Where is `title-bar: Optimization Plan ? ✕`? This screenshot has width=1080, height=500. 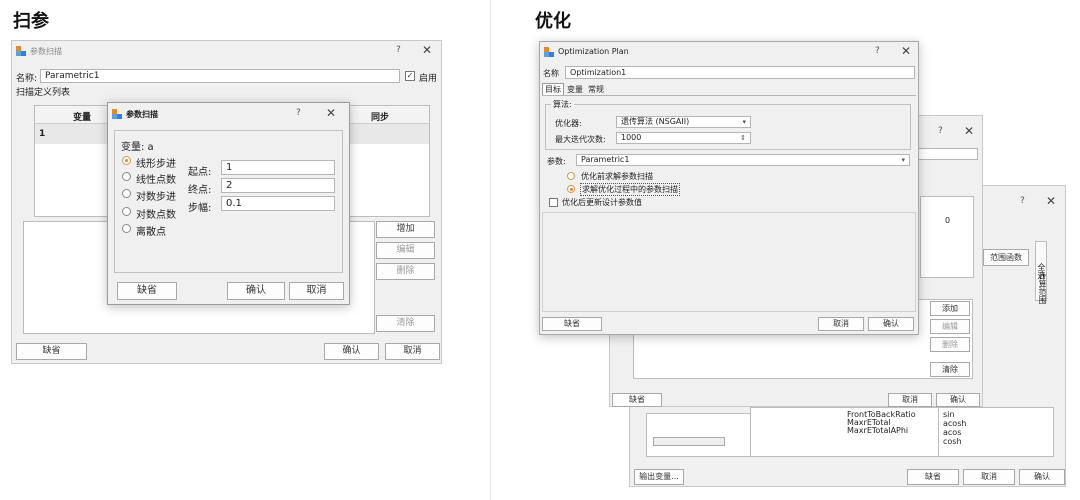
title-bar: Optimization Plan ? ✕ is located at coordinates (729, 52).